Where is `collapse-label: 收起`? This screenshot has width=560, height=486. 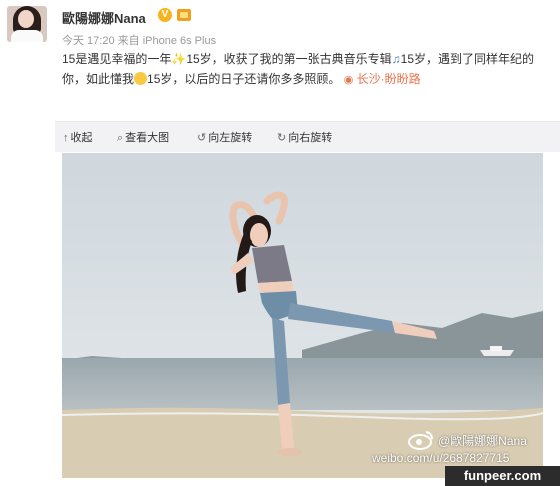
collapse-label: 收起 is located at coordinates (81, 138).